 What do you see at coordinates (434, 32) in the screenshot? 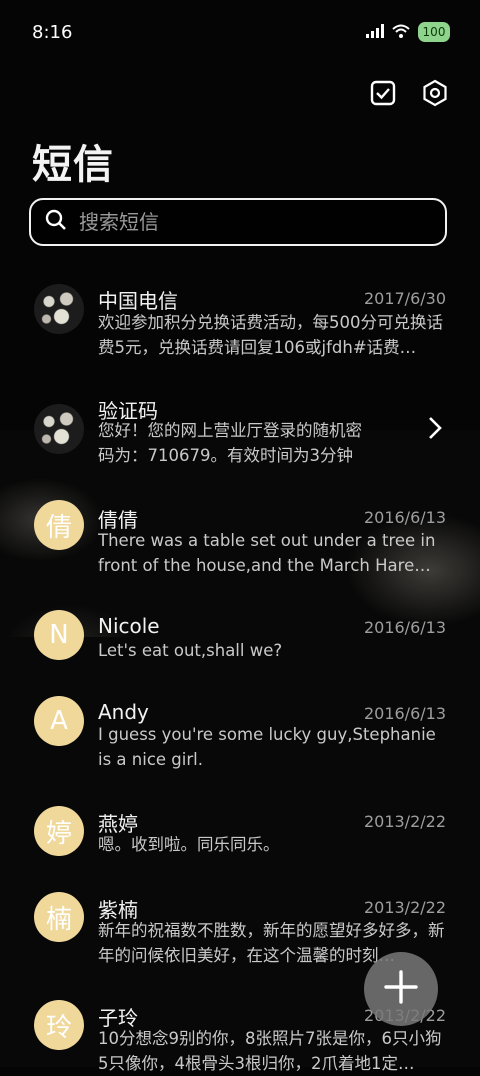
I see `battery-indicator: 100` at bounding box center [434, 32].